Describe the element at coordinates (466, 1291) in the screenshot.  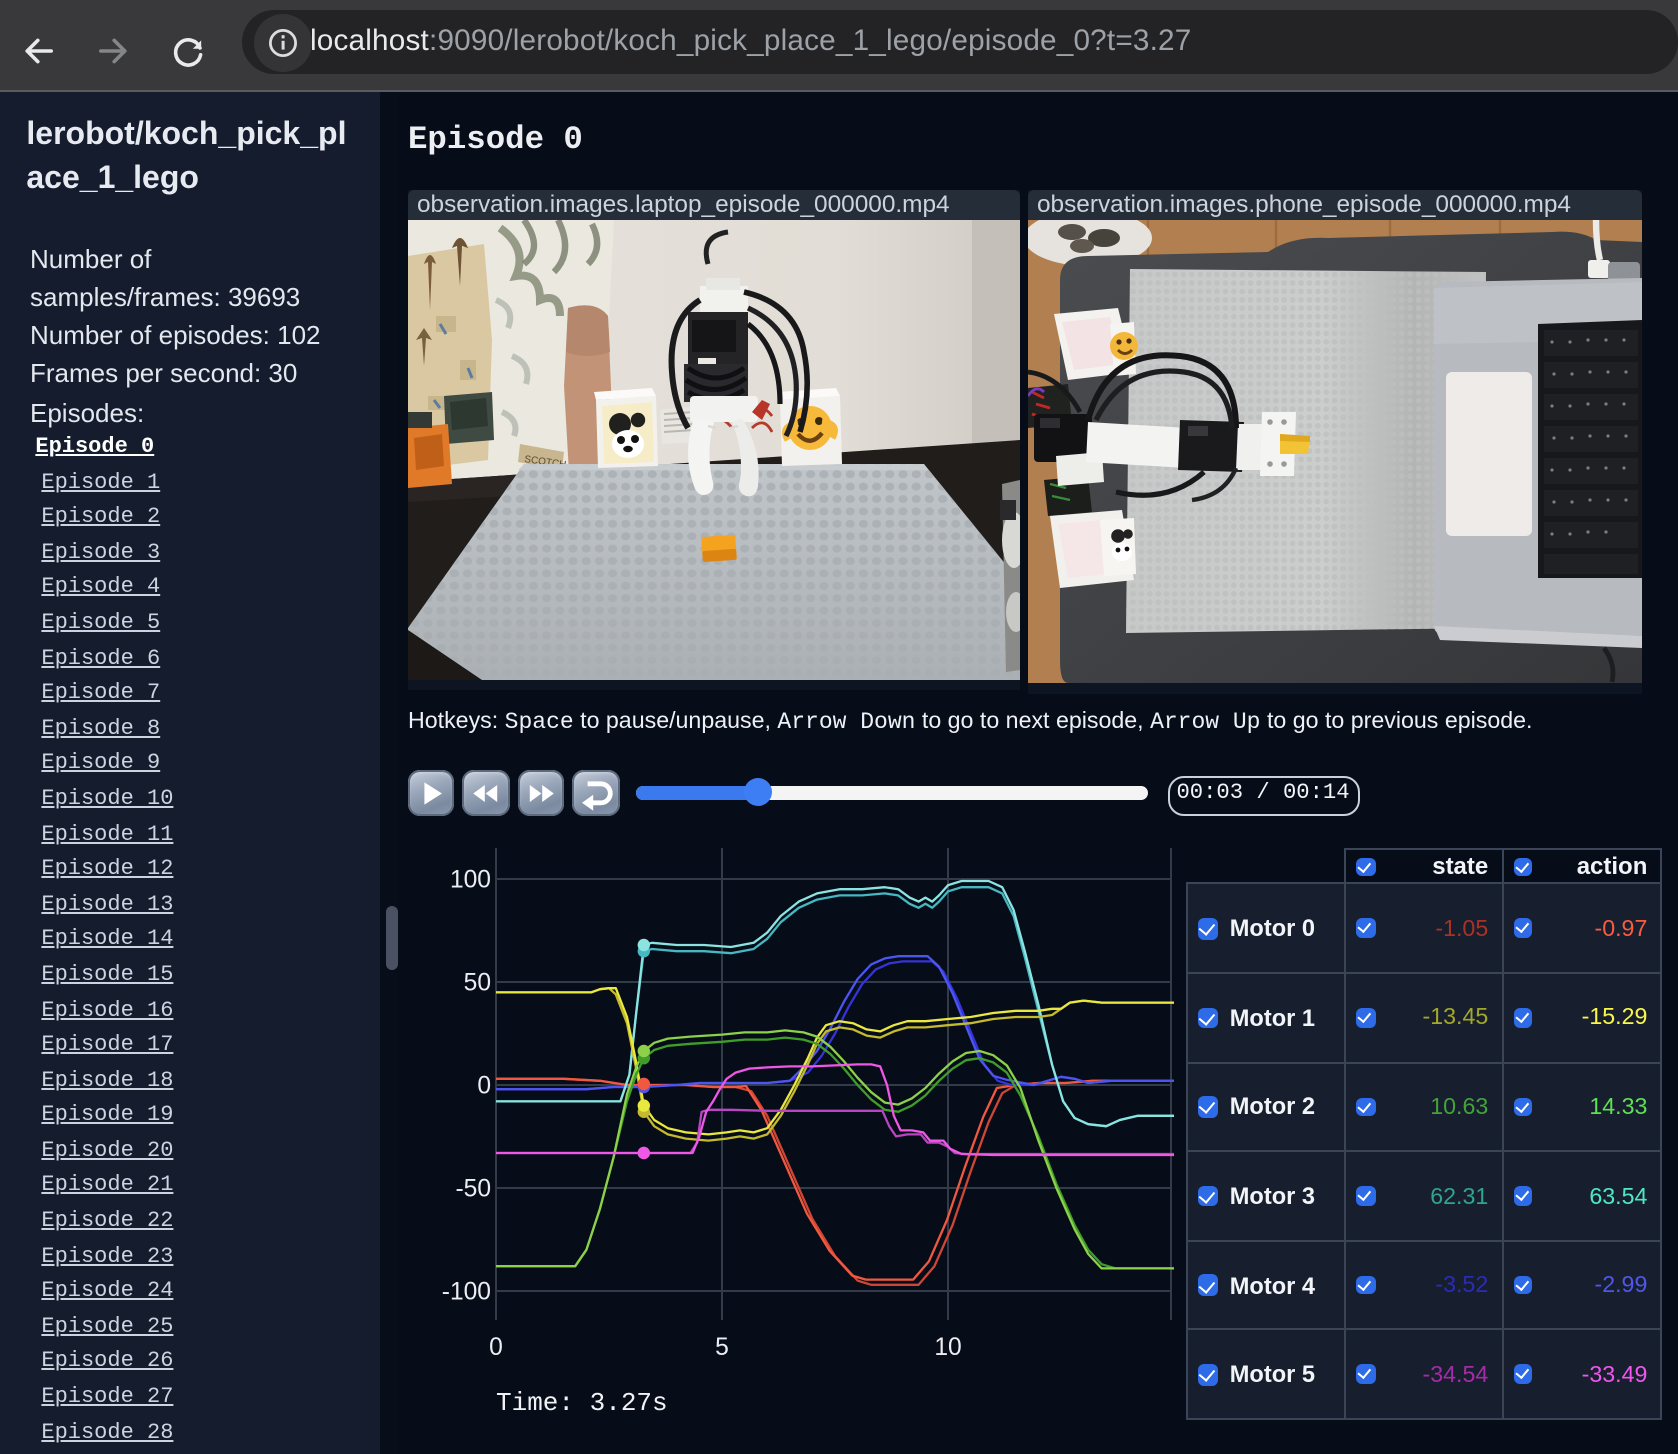
I see `svg-text: -100` at that location.